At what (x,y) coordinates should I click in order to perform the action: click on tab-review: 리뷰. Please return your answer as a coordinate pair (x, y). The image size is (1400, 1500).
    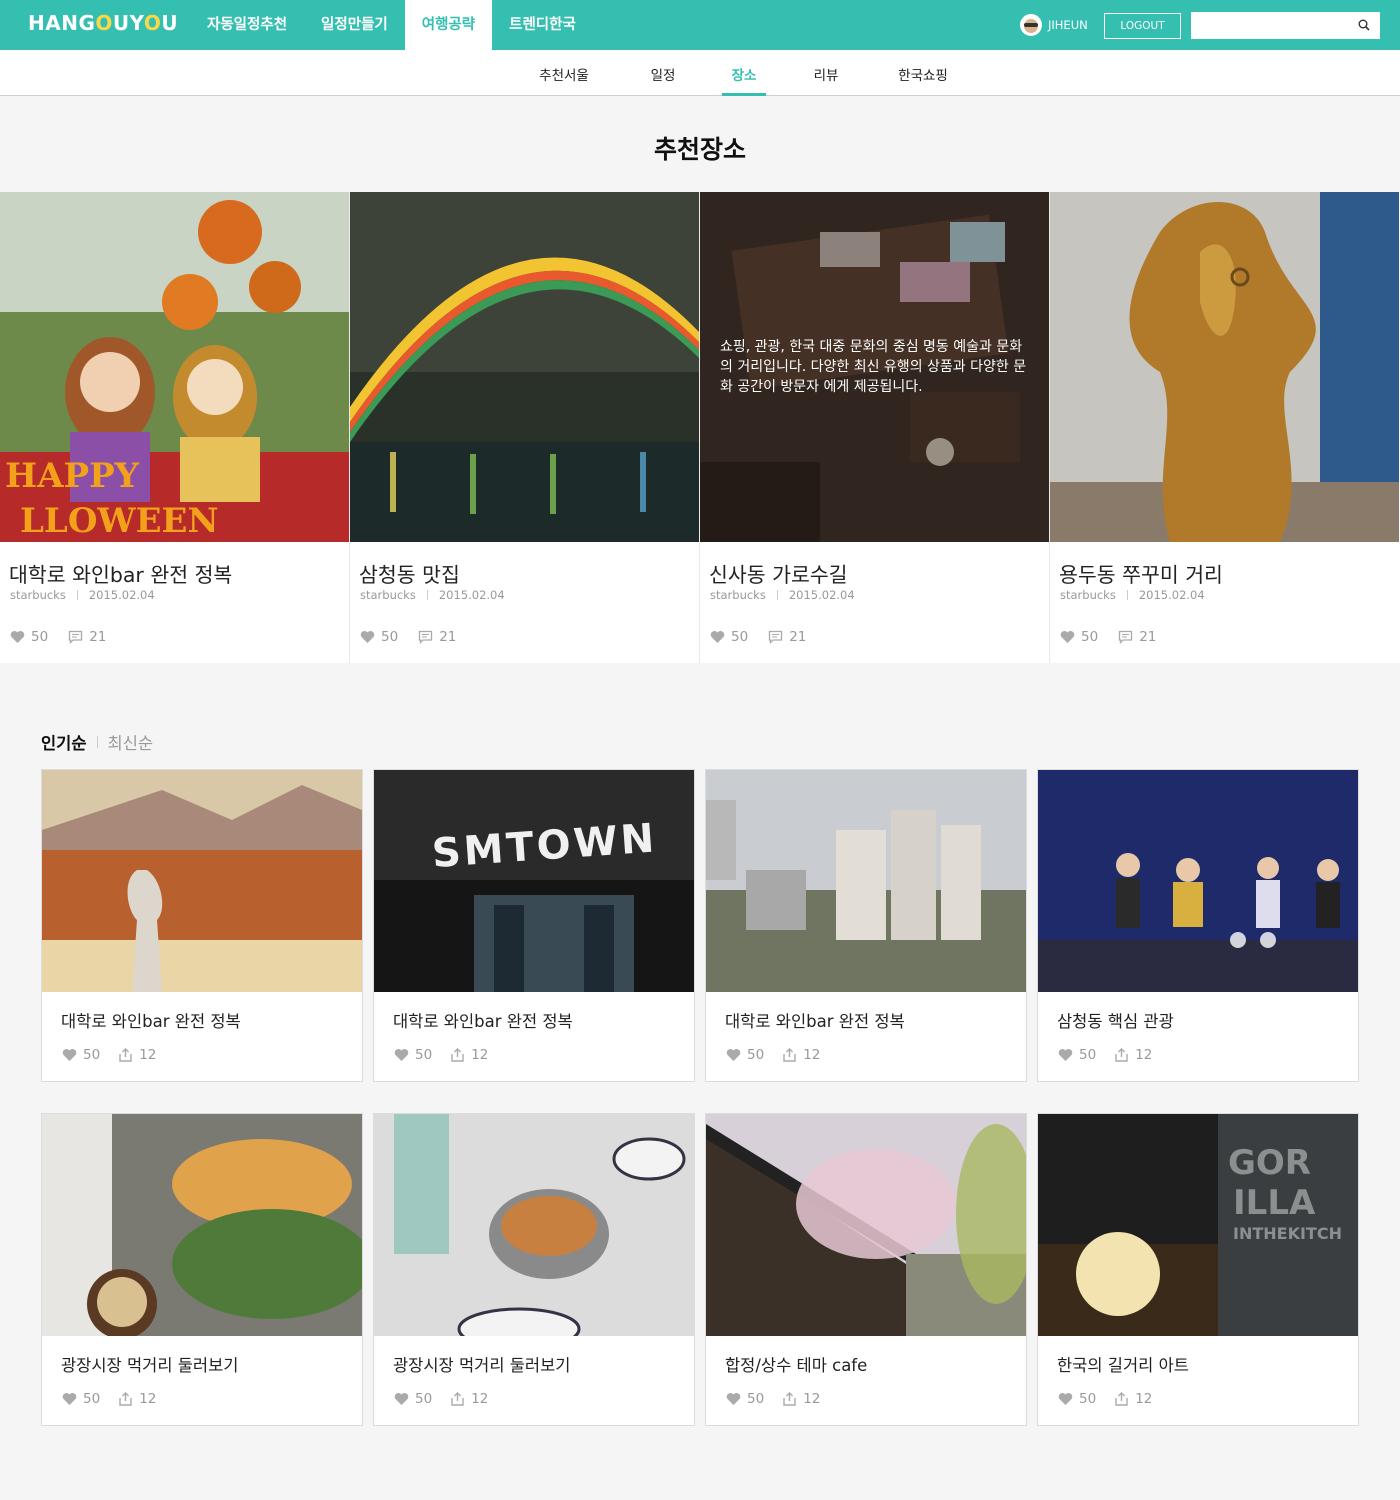
    Looking at the image, I should click on (826, 73).